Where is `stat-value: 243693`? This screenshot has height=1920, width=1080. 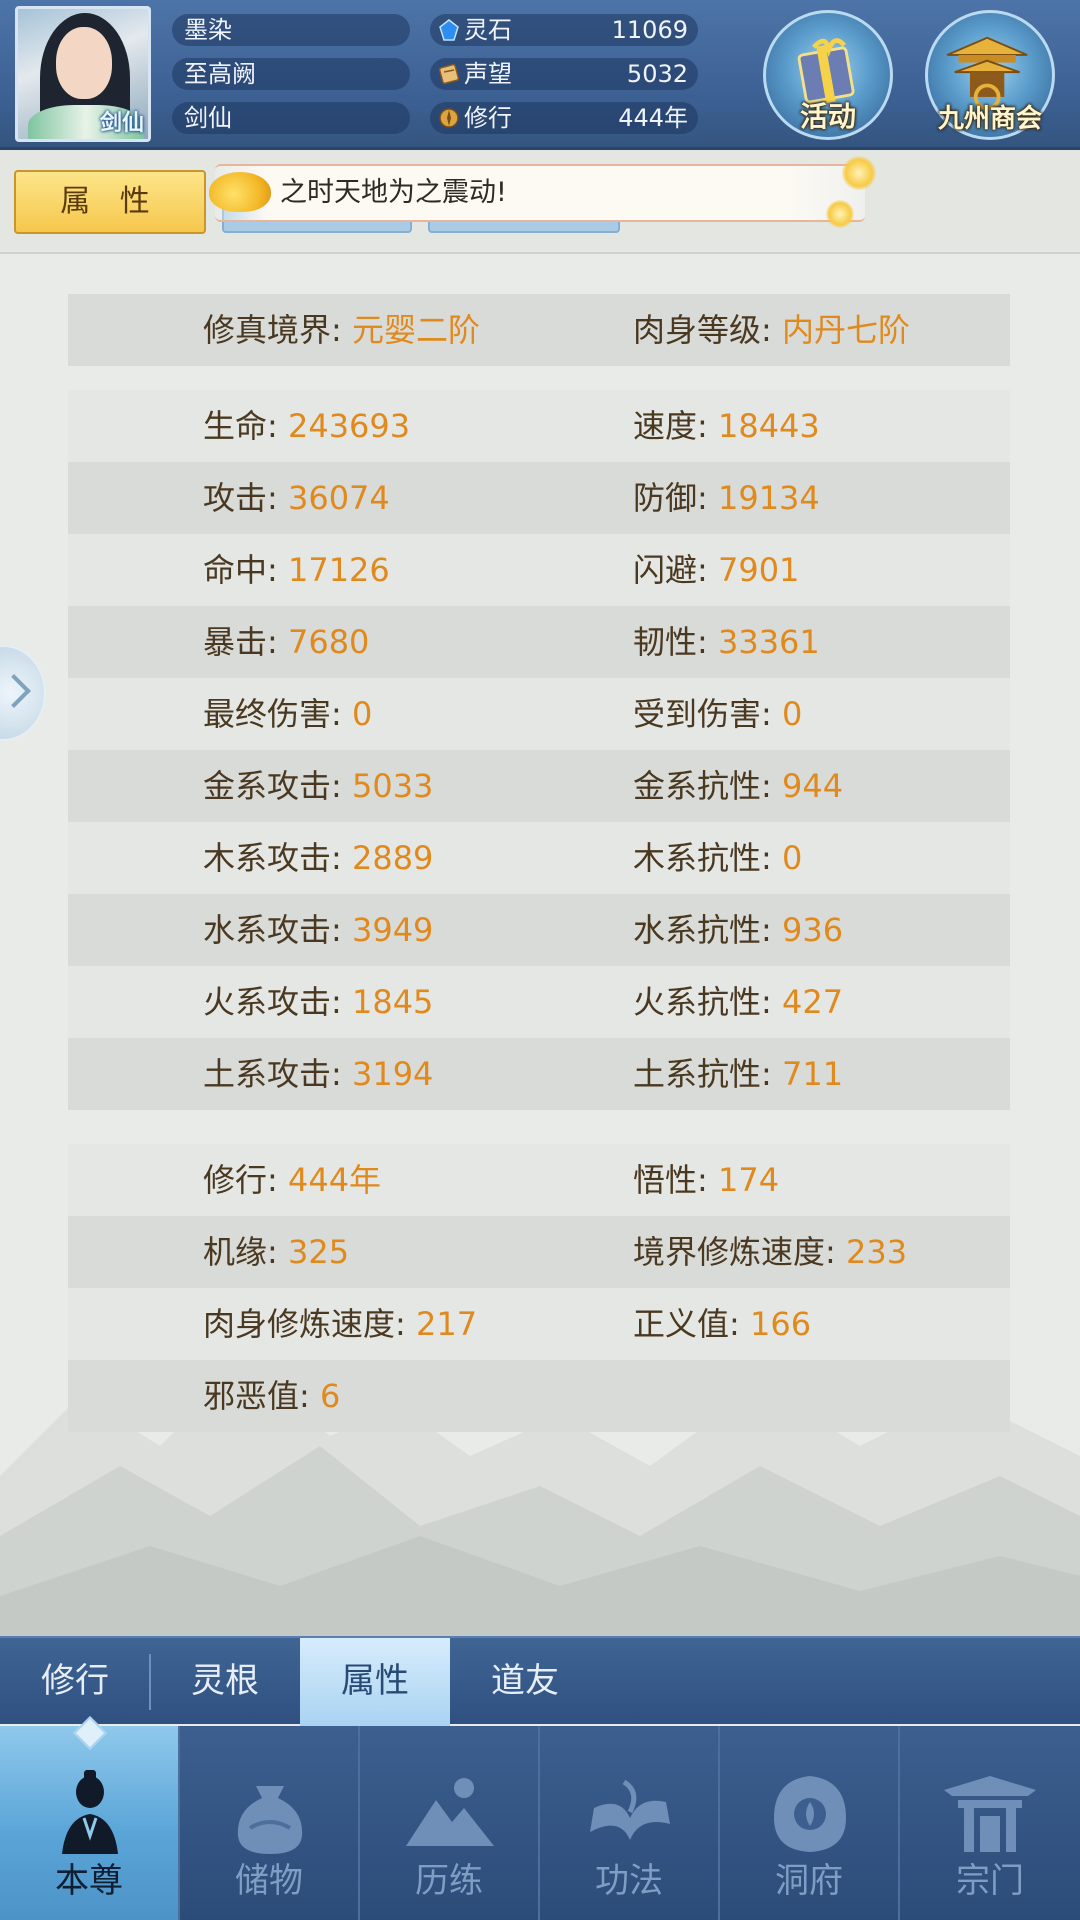
stat-value: 243693 is located at coordinates (349, 426).